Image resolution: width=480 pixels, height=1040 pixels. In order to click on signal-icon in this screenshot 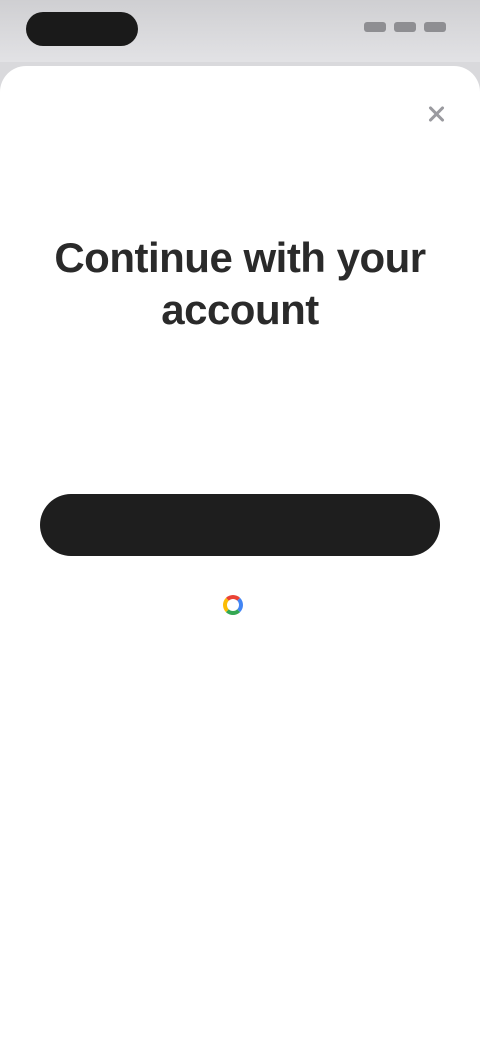, I will do `click(375, 27)`.